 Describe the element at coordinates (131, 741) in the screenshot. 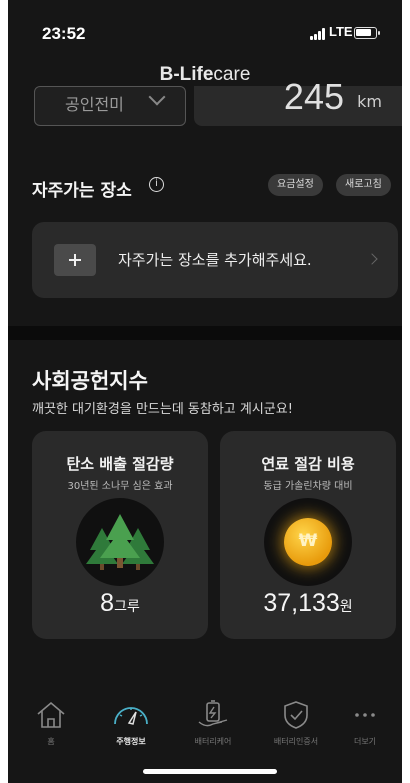

I see `nav-label-driving-info: 주행정보` at that location.